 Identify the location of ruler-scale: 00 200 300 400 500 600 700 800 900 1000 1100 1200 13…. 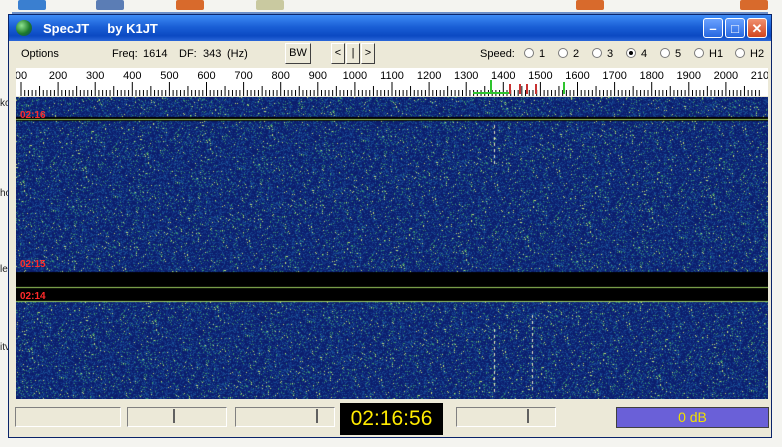
(392, 83).